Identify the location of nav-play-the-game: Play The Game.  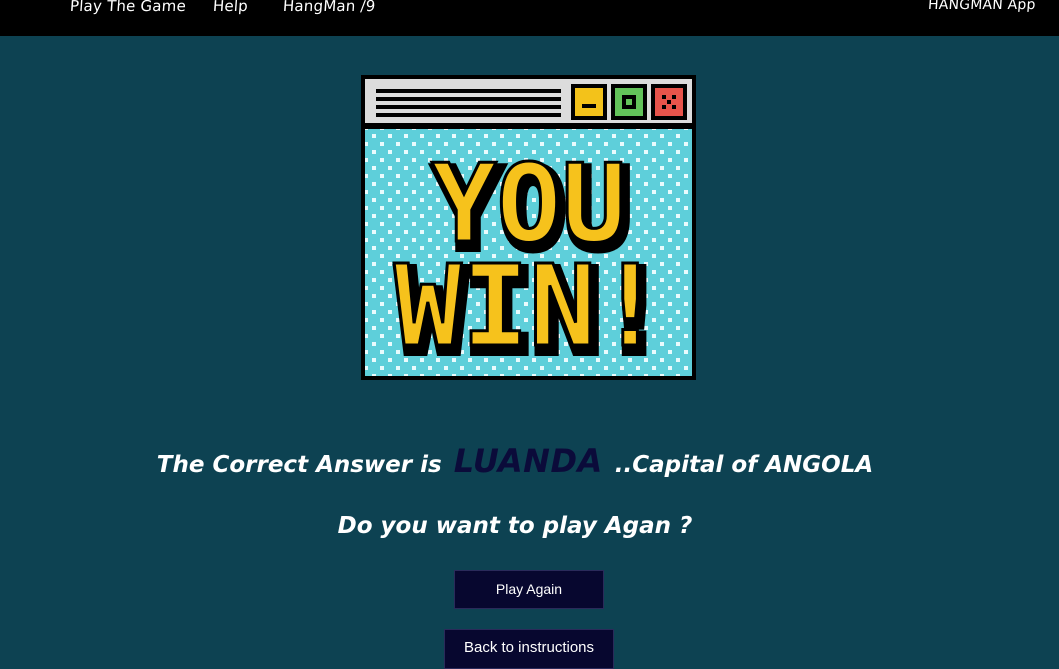
(127, 7).